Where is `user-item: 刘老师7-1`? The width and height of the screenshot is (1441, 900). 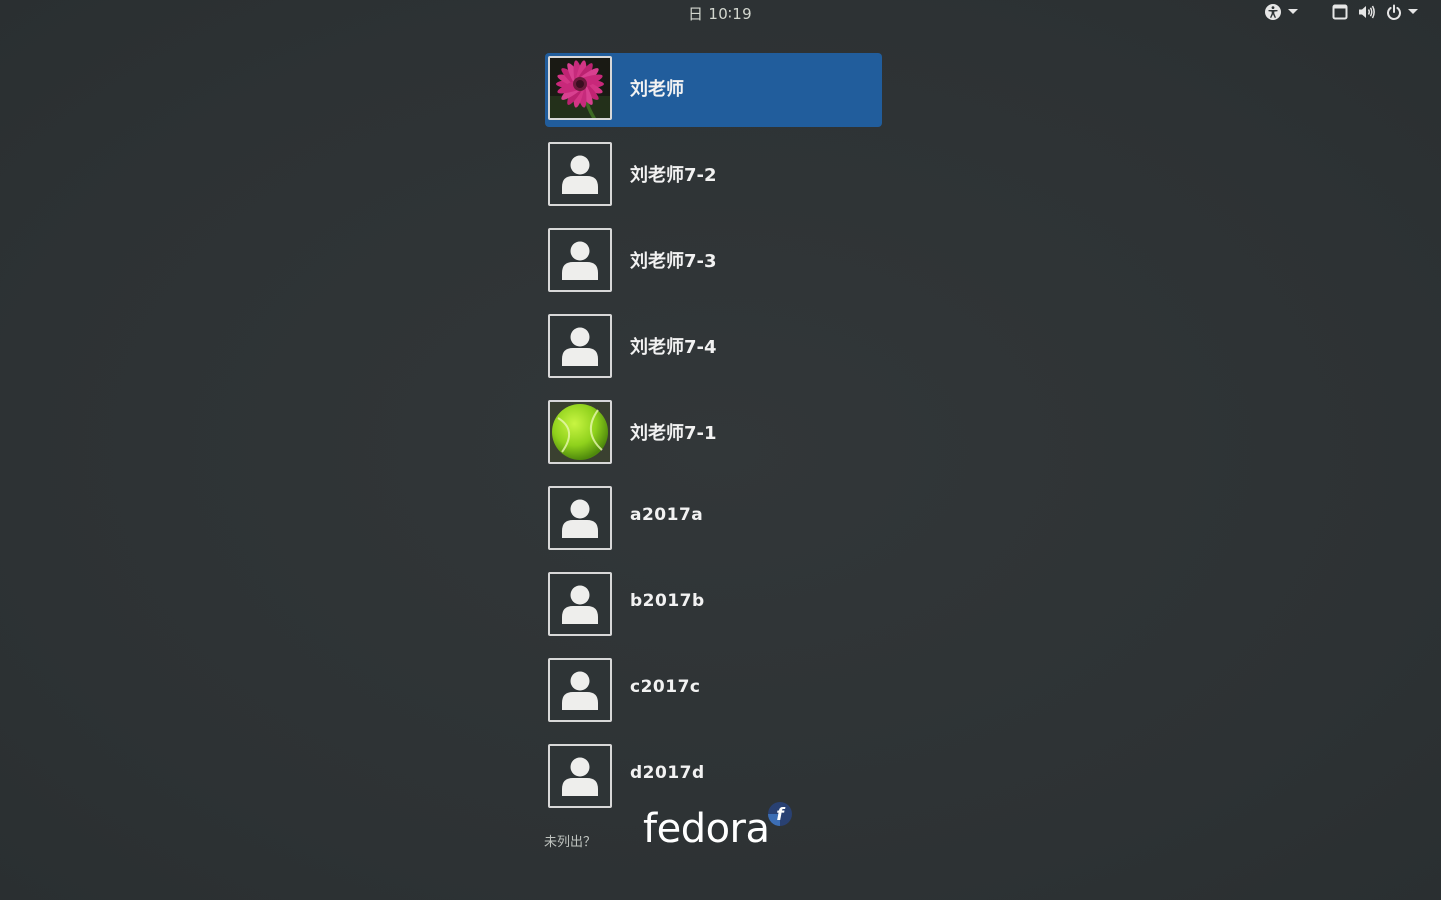 user-item: 刘老师7-1 is located at coordinates (713, 434).